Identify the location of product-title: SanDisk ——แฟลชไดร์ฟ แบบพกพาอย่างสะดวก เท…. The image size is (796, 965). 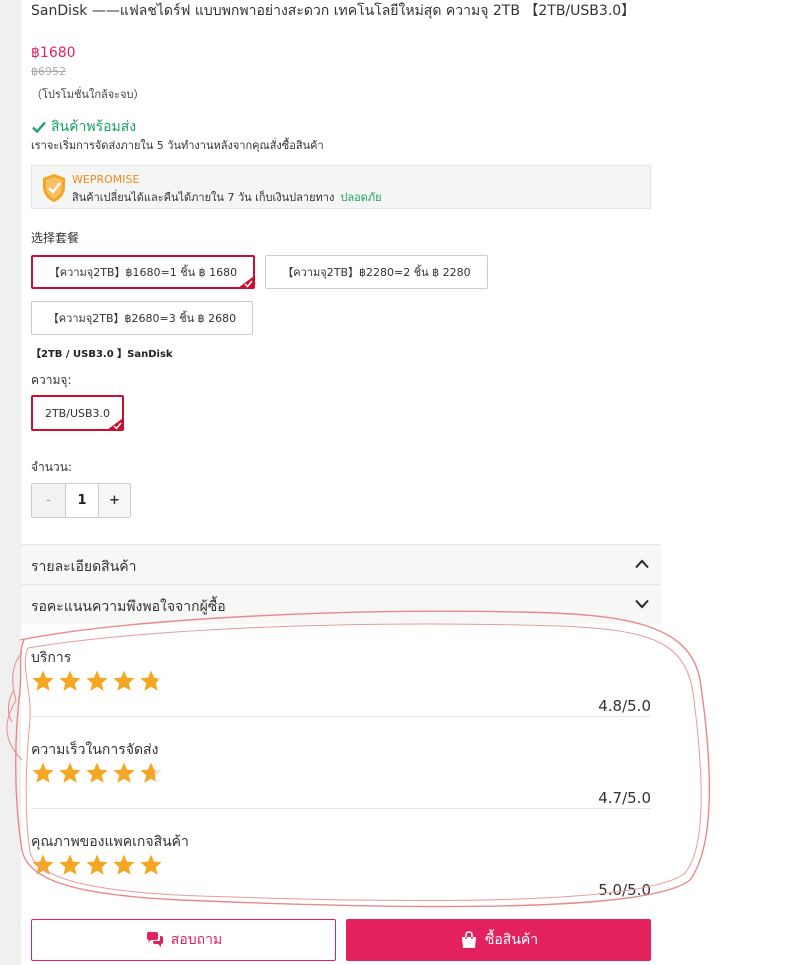
(333, 11).